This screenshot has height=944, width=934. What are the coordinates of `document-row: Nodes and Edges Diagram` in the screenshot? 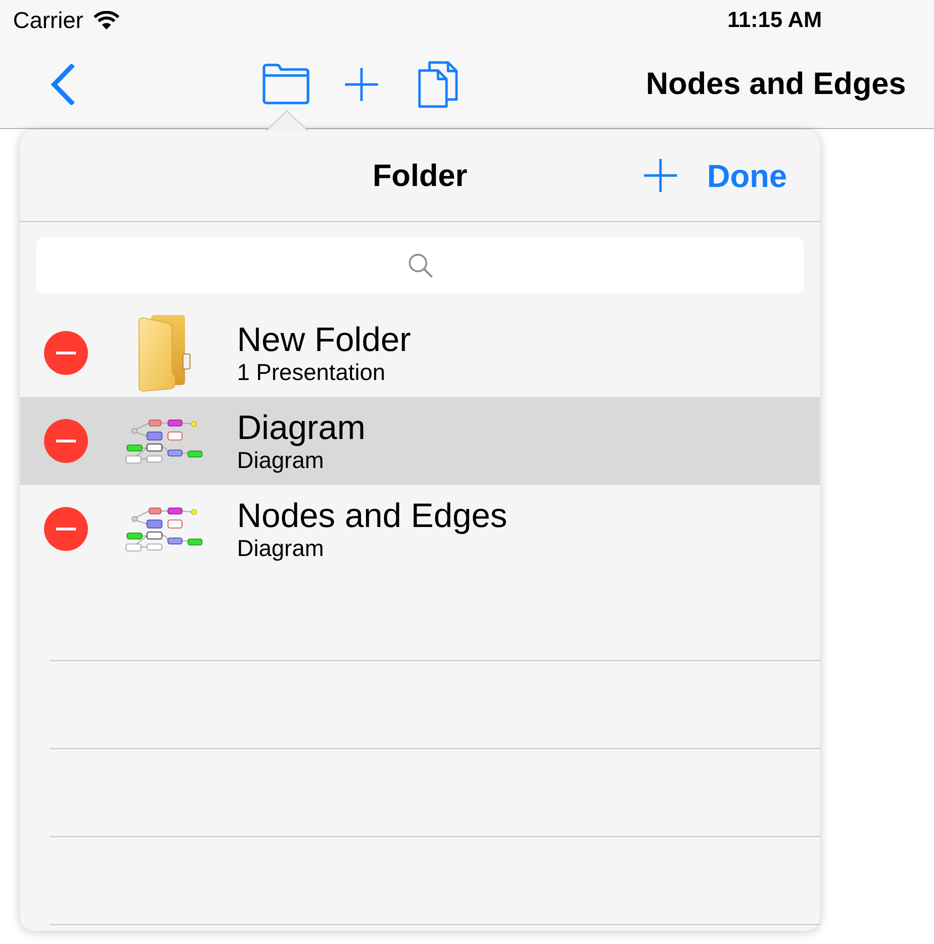 It's located at (420, 529).